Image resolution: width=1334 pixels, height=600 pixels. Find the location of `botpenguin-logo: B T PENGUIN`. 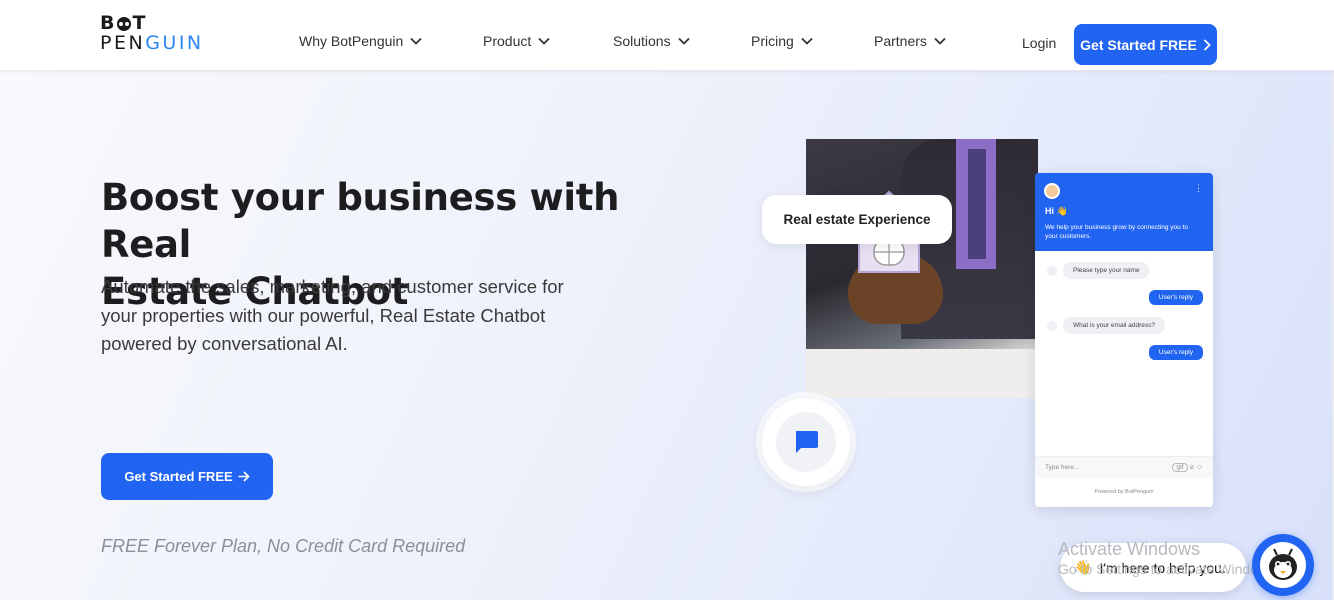

botpenguin-logo: B T PENGUIN is located at coordinates (157, 35).